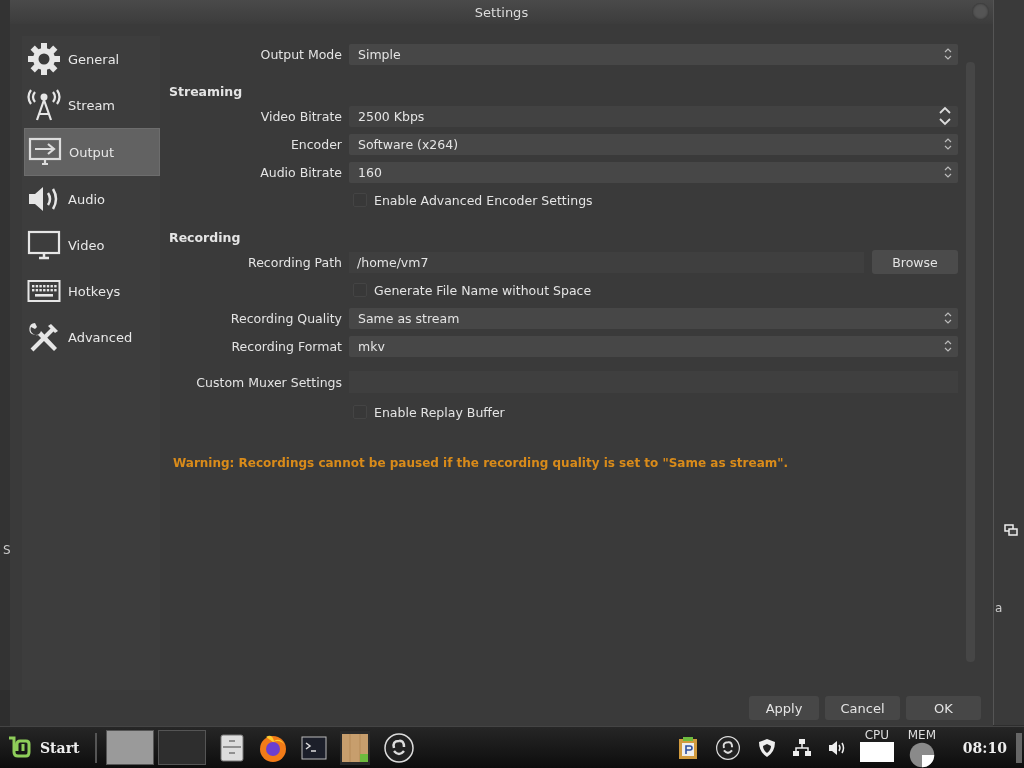  I want to click on tools-icon, so click(44, 337).